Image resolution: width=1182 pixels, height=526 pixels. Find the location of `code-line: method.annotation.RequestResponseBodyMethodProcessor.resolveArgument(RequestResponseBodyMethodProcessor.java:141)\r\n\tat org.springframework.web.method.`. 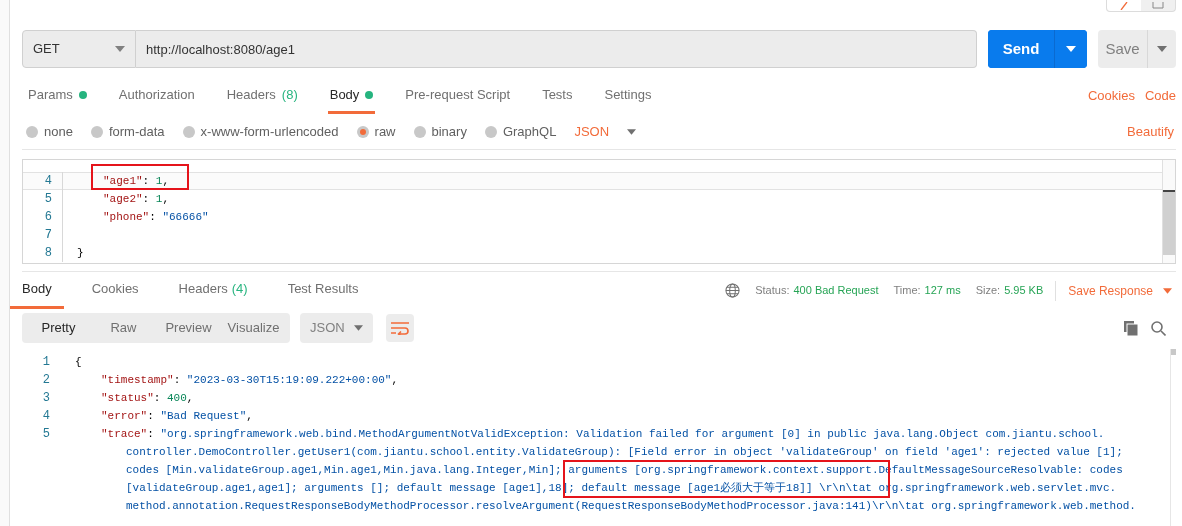

code-line: method.annotation.RequestResponseBodyMethodProcessor.resolveArgument(RequestResponseBodyMethodProcessor.java:141)\r\n\tat org.springframework.web.method. is located at coordinates (631, 505).